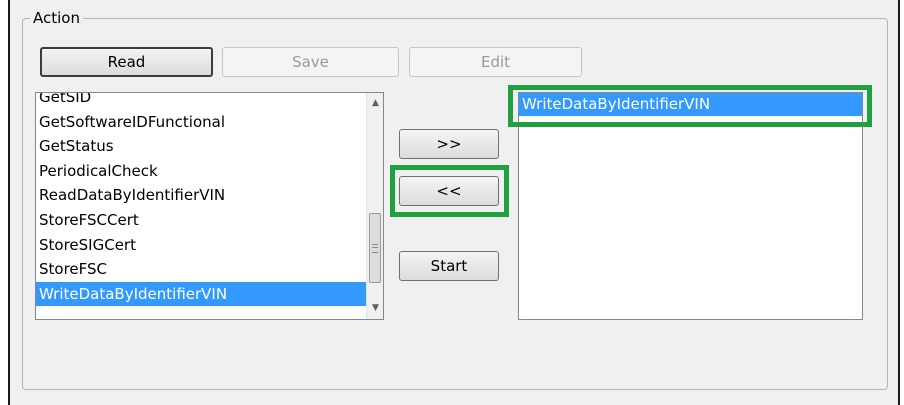  I want to click on start-button: Start, so click(449, 266).